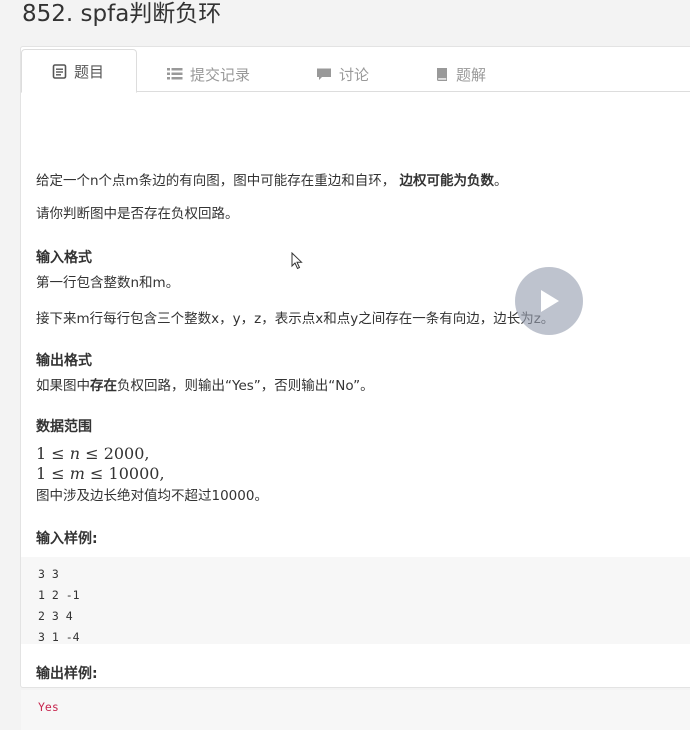 The width and height of the screenshot is (690, 730). What do you see at coordinates (297, 261) in the screenshot?
I see `mouse-cursor-icon` at bounding box center [297, 261].